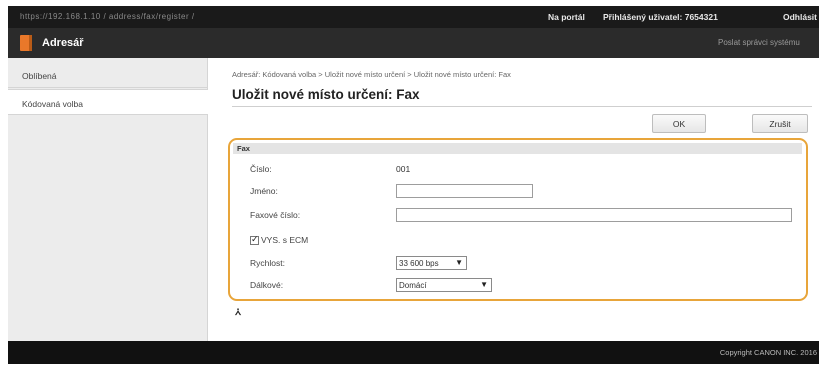 The width and height of the screenshot is (819, 383). Describe the element at coordinates (261, 169) in the screenshot. I see `number-label: Číslo:` at that location.